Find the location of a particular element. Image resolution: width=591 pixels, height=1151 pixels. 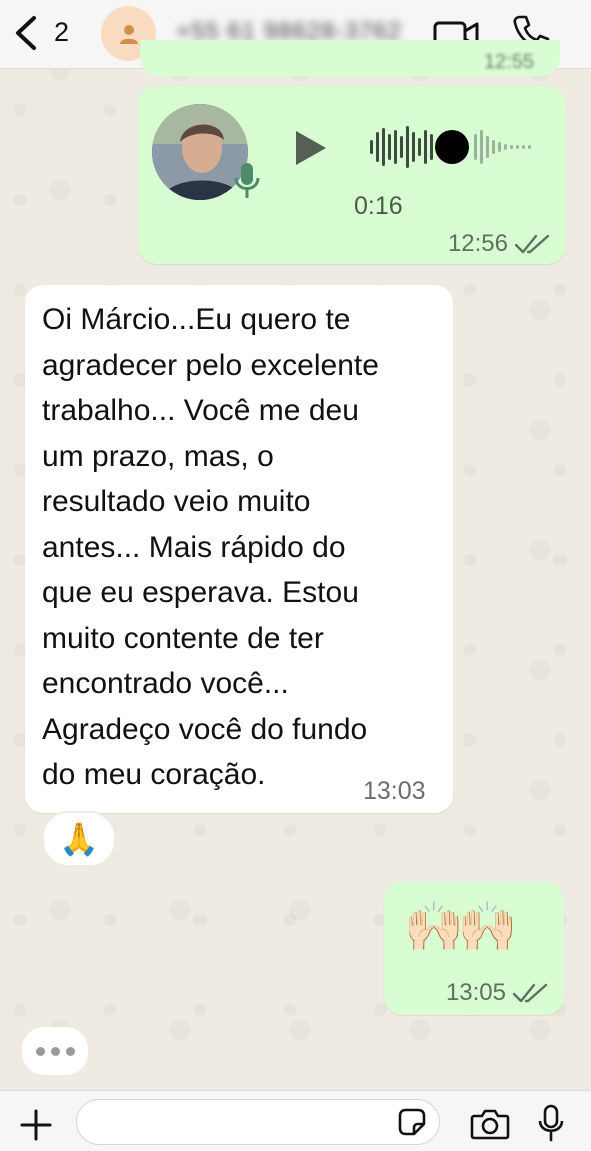

camera-icon is located at coordinates (490, 1124).